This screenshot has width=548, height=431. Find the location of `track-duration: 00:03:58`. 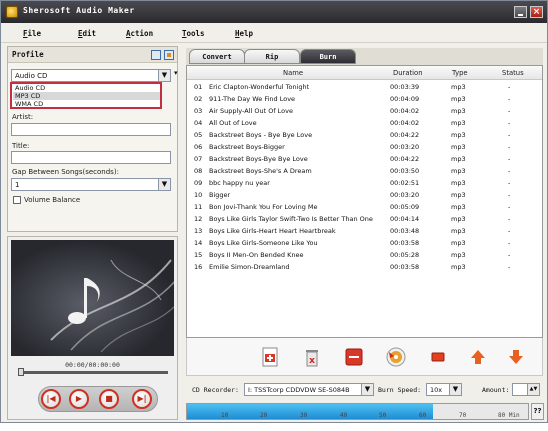

track-duration: 00:03:58 is located at coordinates (405, 267).